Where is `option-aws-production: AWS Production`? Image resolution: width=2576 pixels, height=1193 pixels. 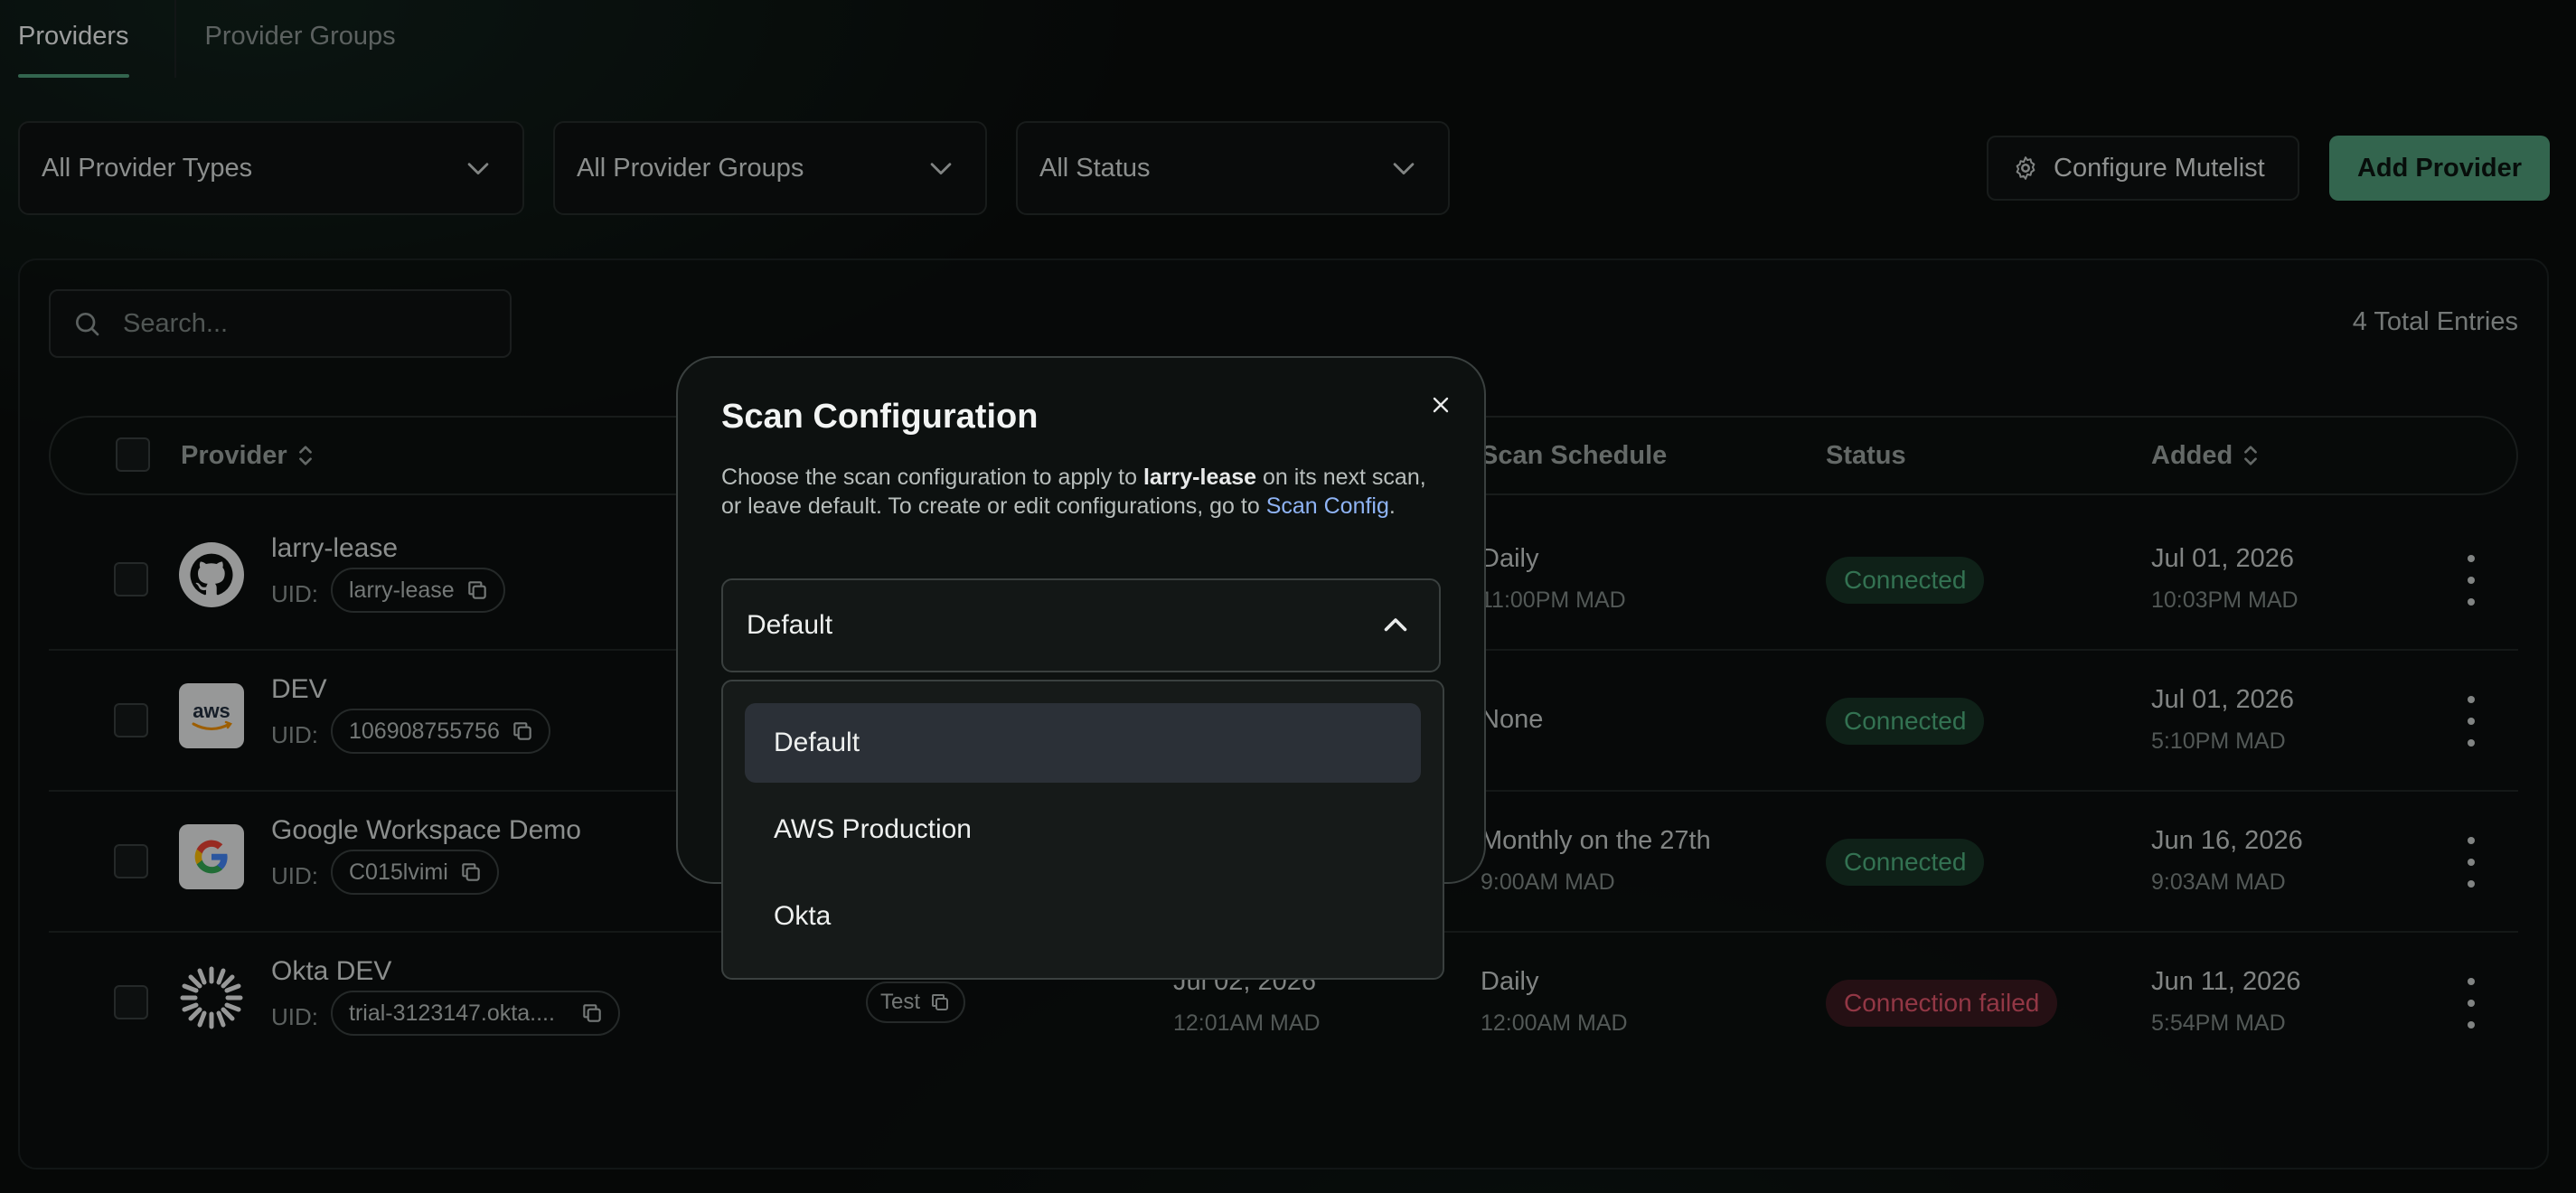 option-aws-production: AWS Production is located at coordinates (1083, 829).